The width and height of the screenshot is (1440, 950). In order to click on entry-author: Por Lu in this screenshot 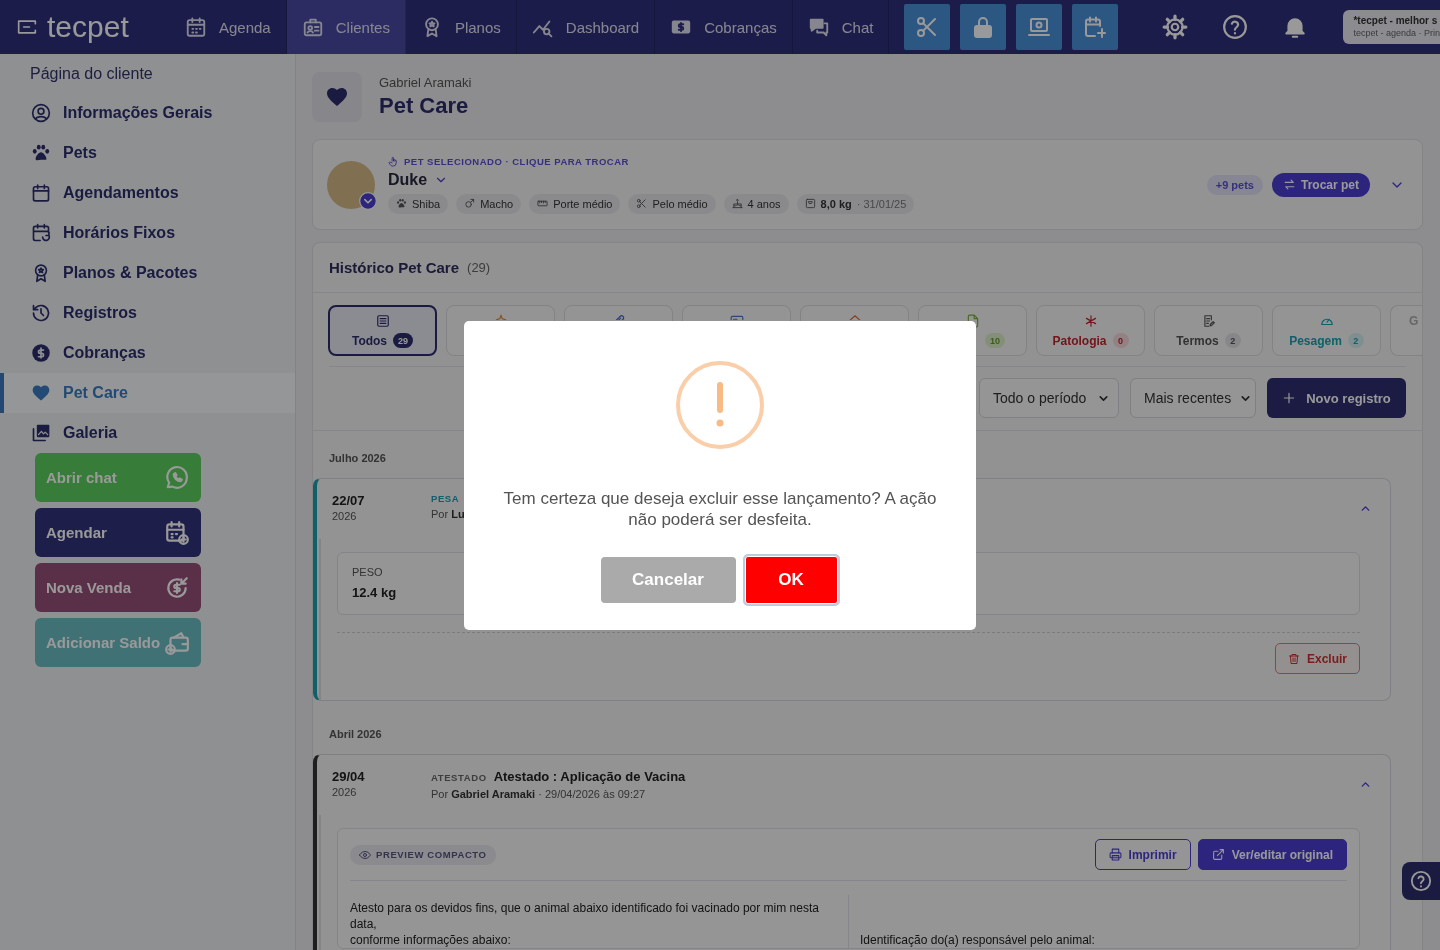, I will do `click(448, 514)`.